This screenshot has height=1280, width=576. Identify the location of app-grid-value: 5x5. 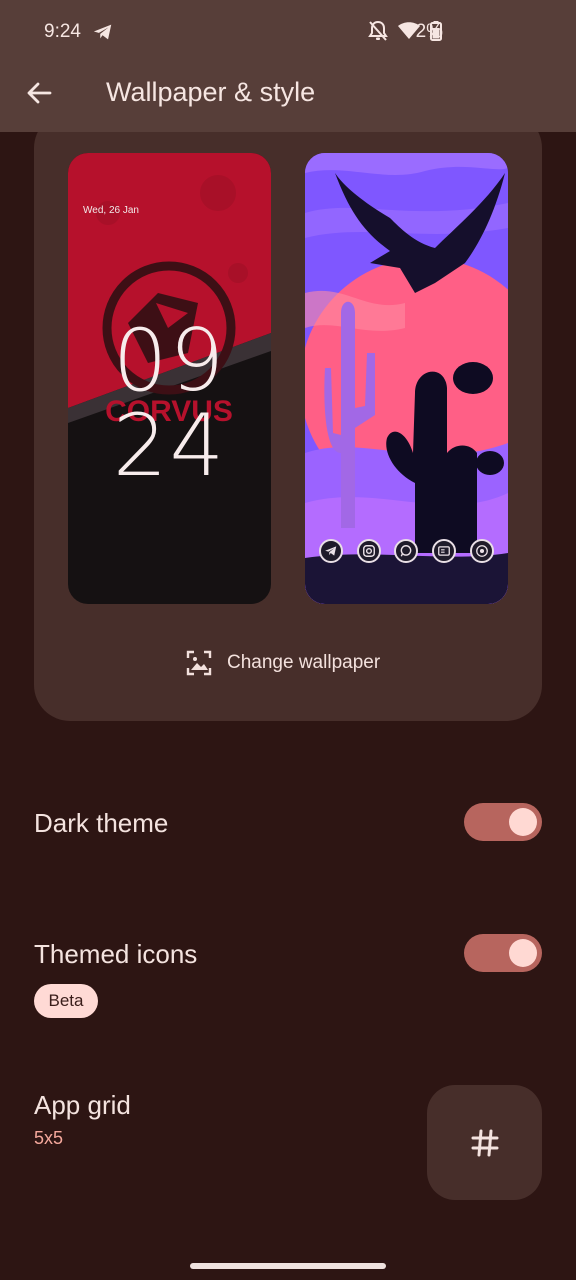
(49, 1138).